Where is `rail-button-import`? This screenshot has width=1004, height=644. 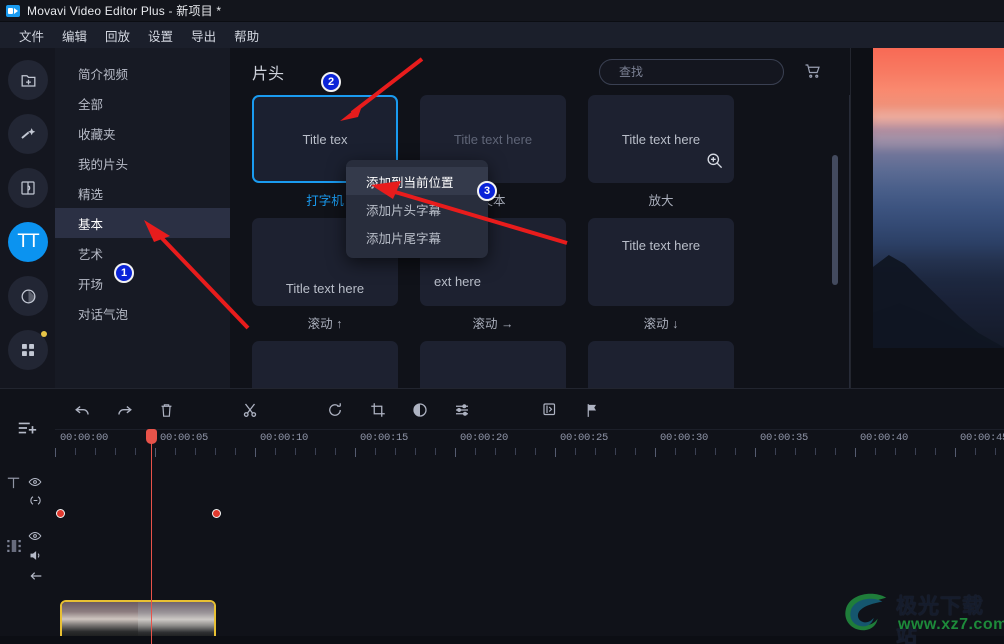 rail-button-import is located at coordinates (28, 80).